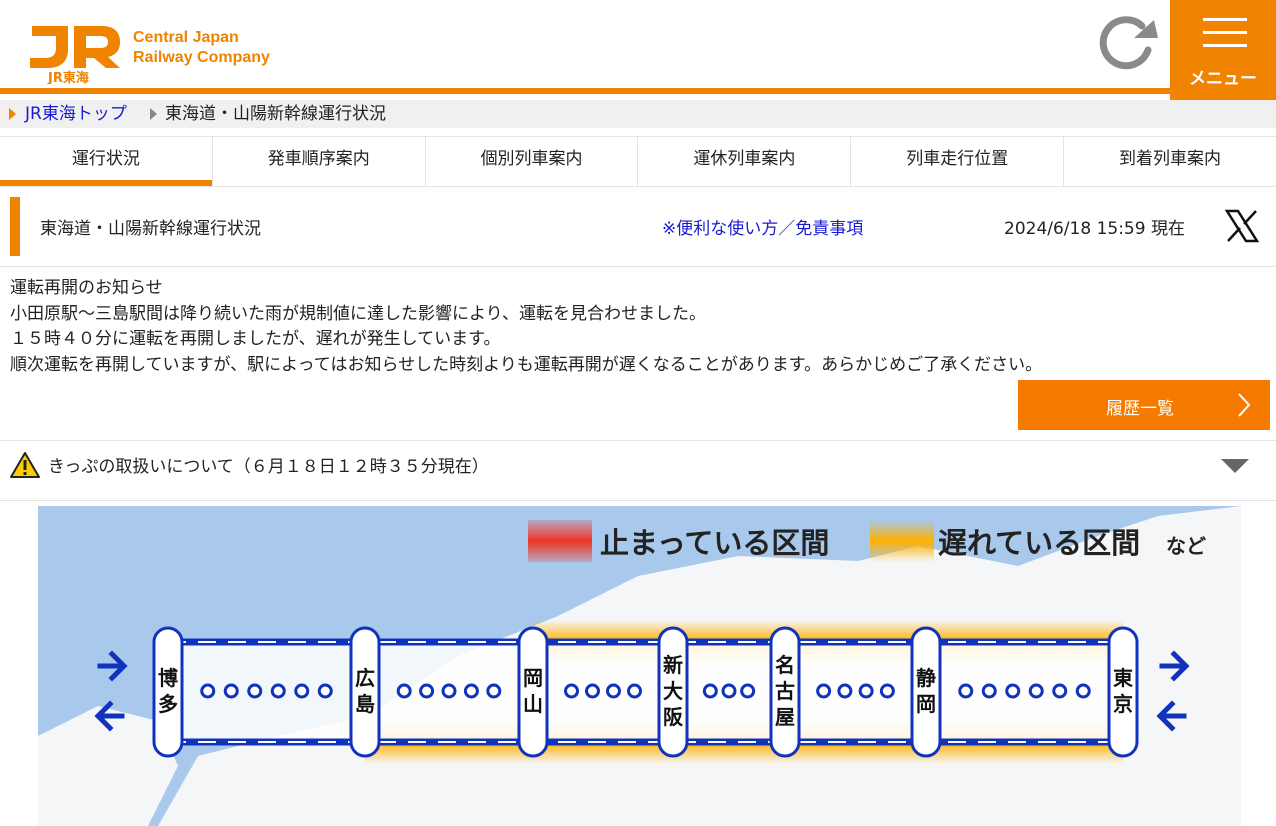 This screenshot has height=826, width=1276. Describe the element at coordinates (68, 77) in the screenshot. I see `svg-text: JR東海` at that location.